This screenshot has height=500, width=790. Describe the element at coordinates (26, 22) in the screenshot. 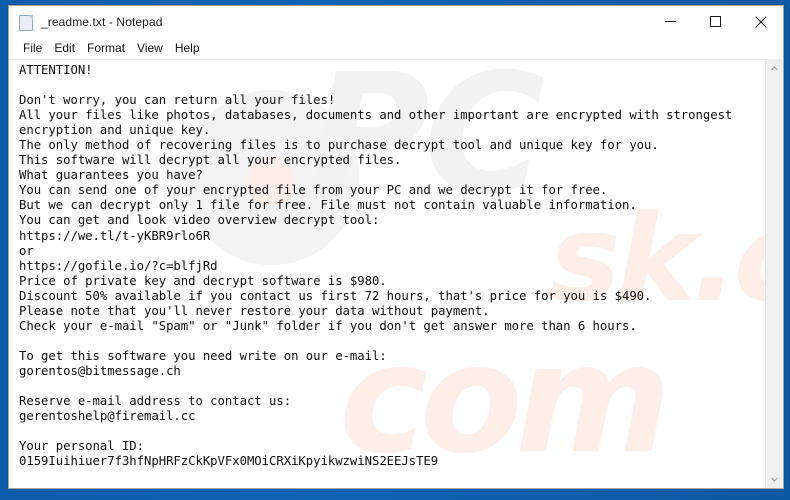

I see `text-file-icon` at that location.